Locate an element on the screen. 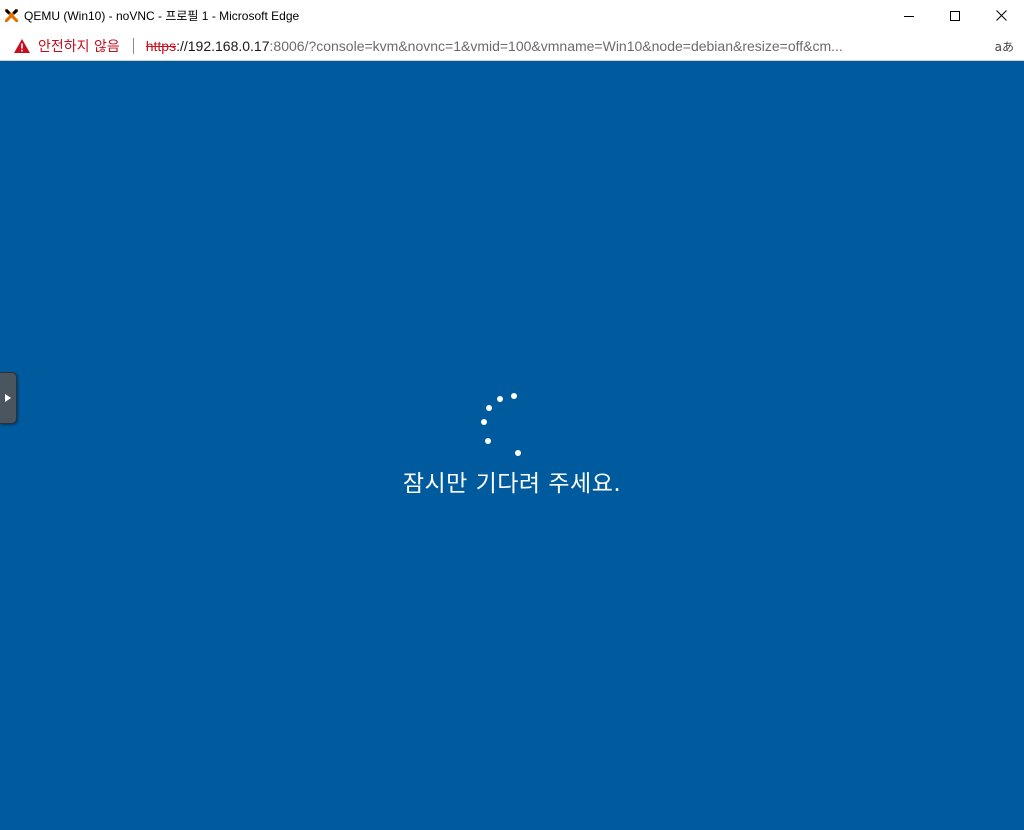 This screenshot has width=1024, height=830. novnc-control-bar-handle is located at coordinates (8, 398).